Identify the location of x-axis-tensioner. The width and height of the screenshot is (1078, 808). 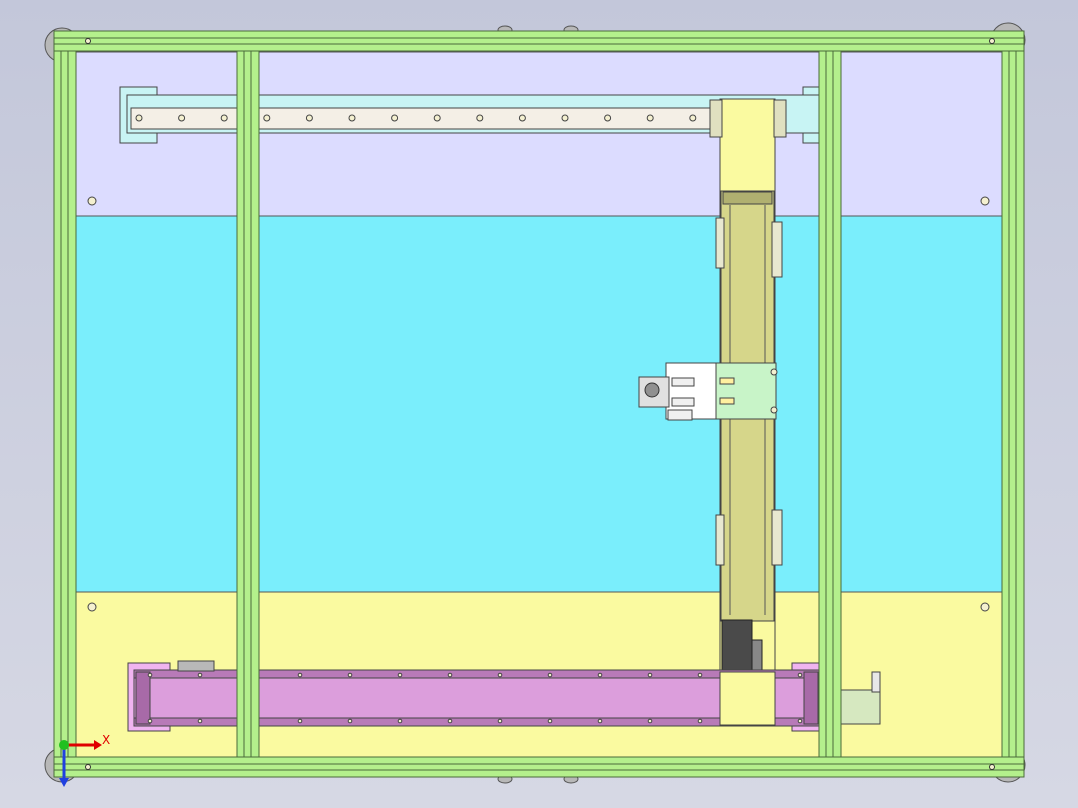
(196, 666).